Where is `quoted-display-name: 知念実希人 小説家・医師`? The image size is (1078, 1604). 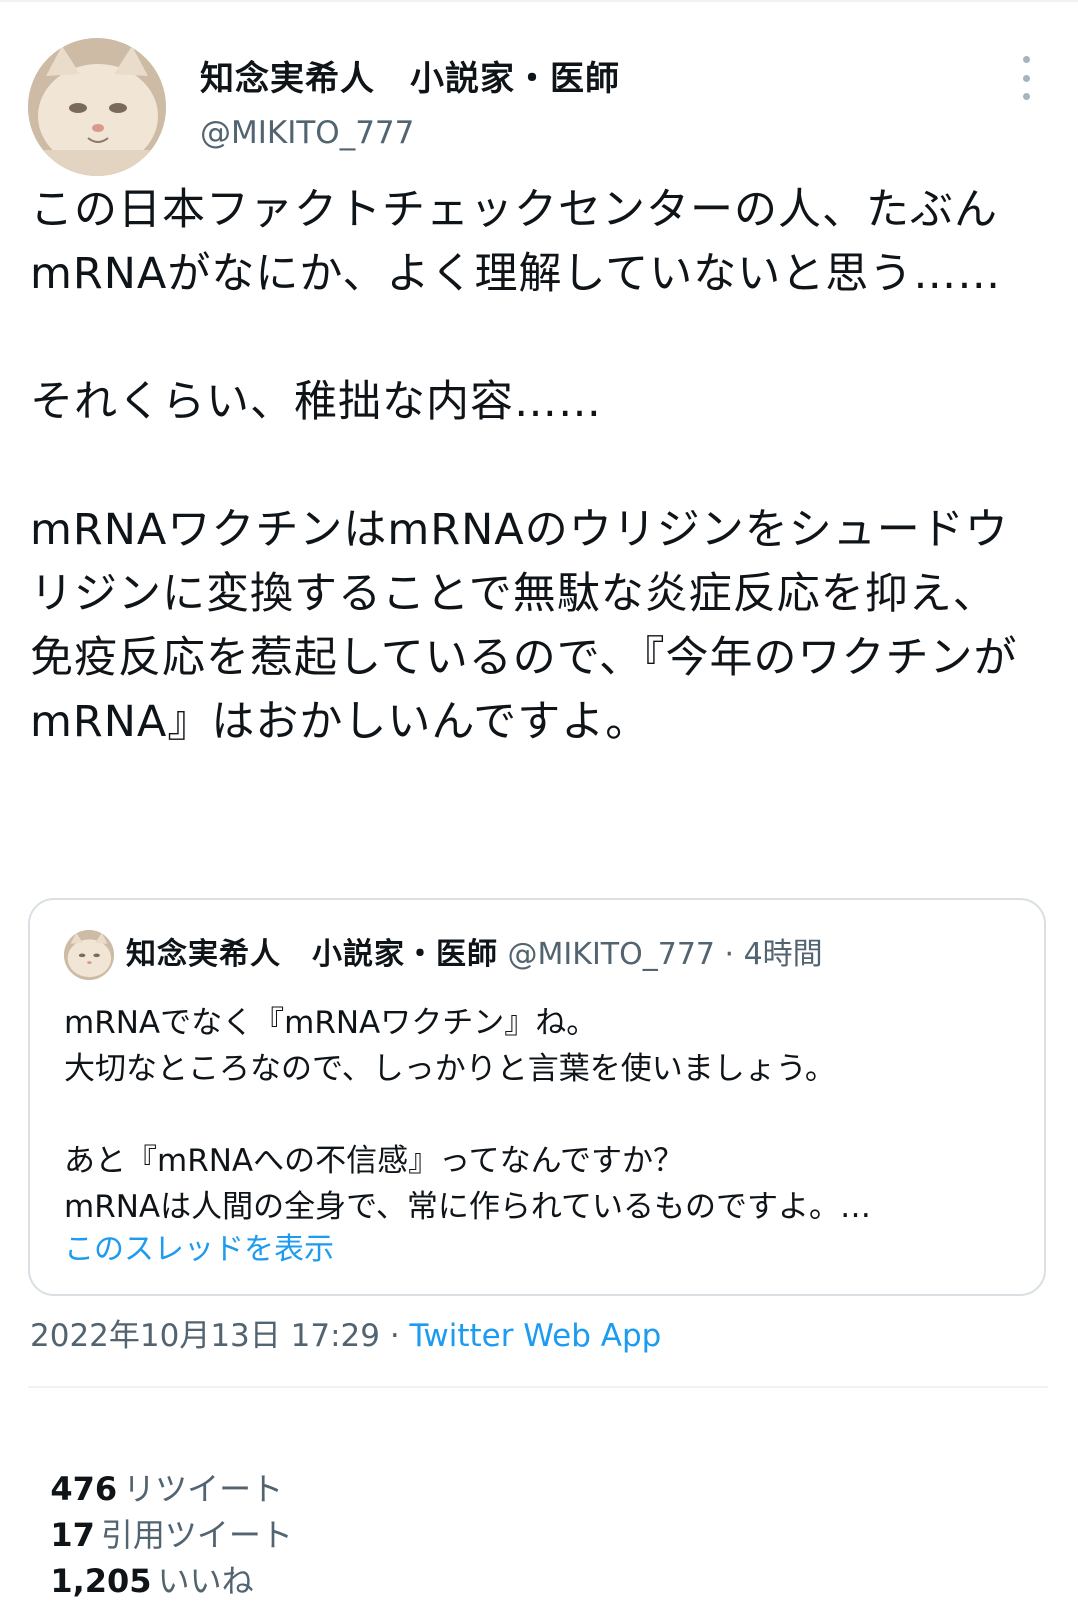
quoted-display-name: 知念実希人 小説家・医師 is located at coordinates (312, 954).